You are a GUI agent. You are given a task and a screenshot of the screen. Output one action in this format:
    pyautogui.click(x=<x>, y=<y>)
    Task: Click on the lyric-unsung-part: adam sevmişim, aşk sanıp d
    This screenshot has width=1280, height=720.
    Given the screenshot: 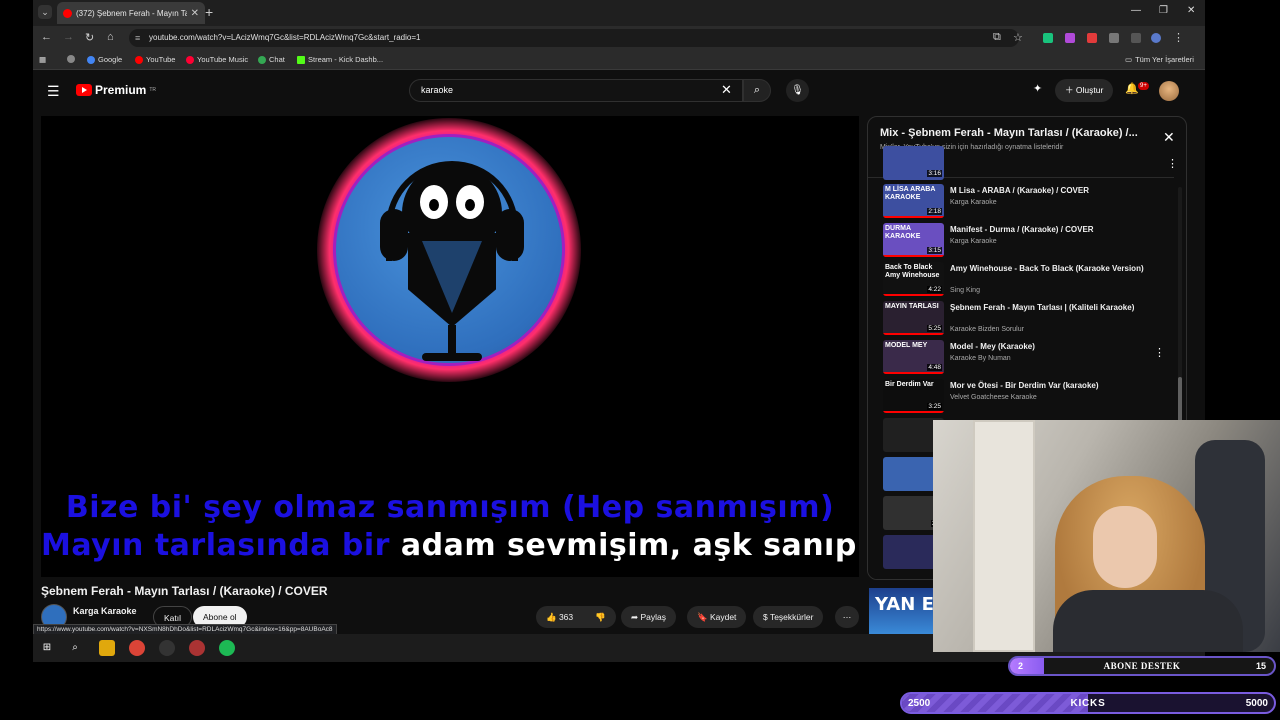 What is the action you would take?
    pyautogui.click(x=639, y=545)
    